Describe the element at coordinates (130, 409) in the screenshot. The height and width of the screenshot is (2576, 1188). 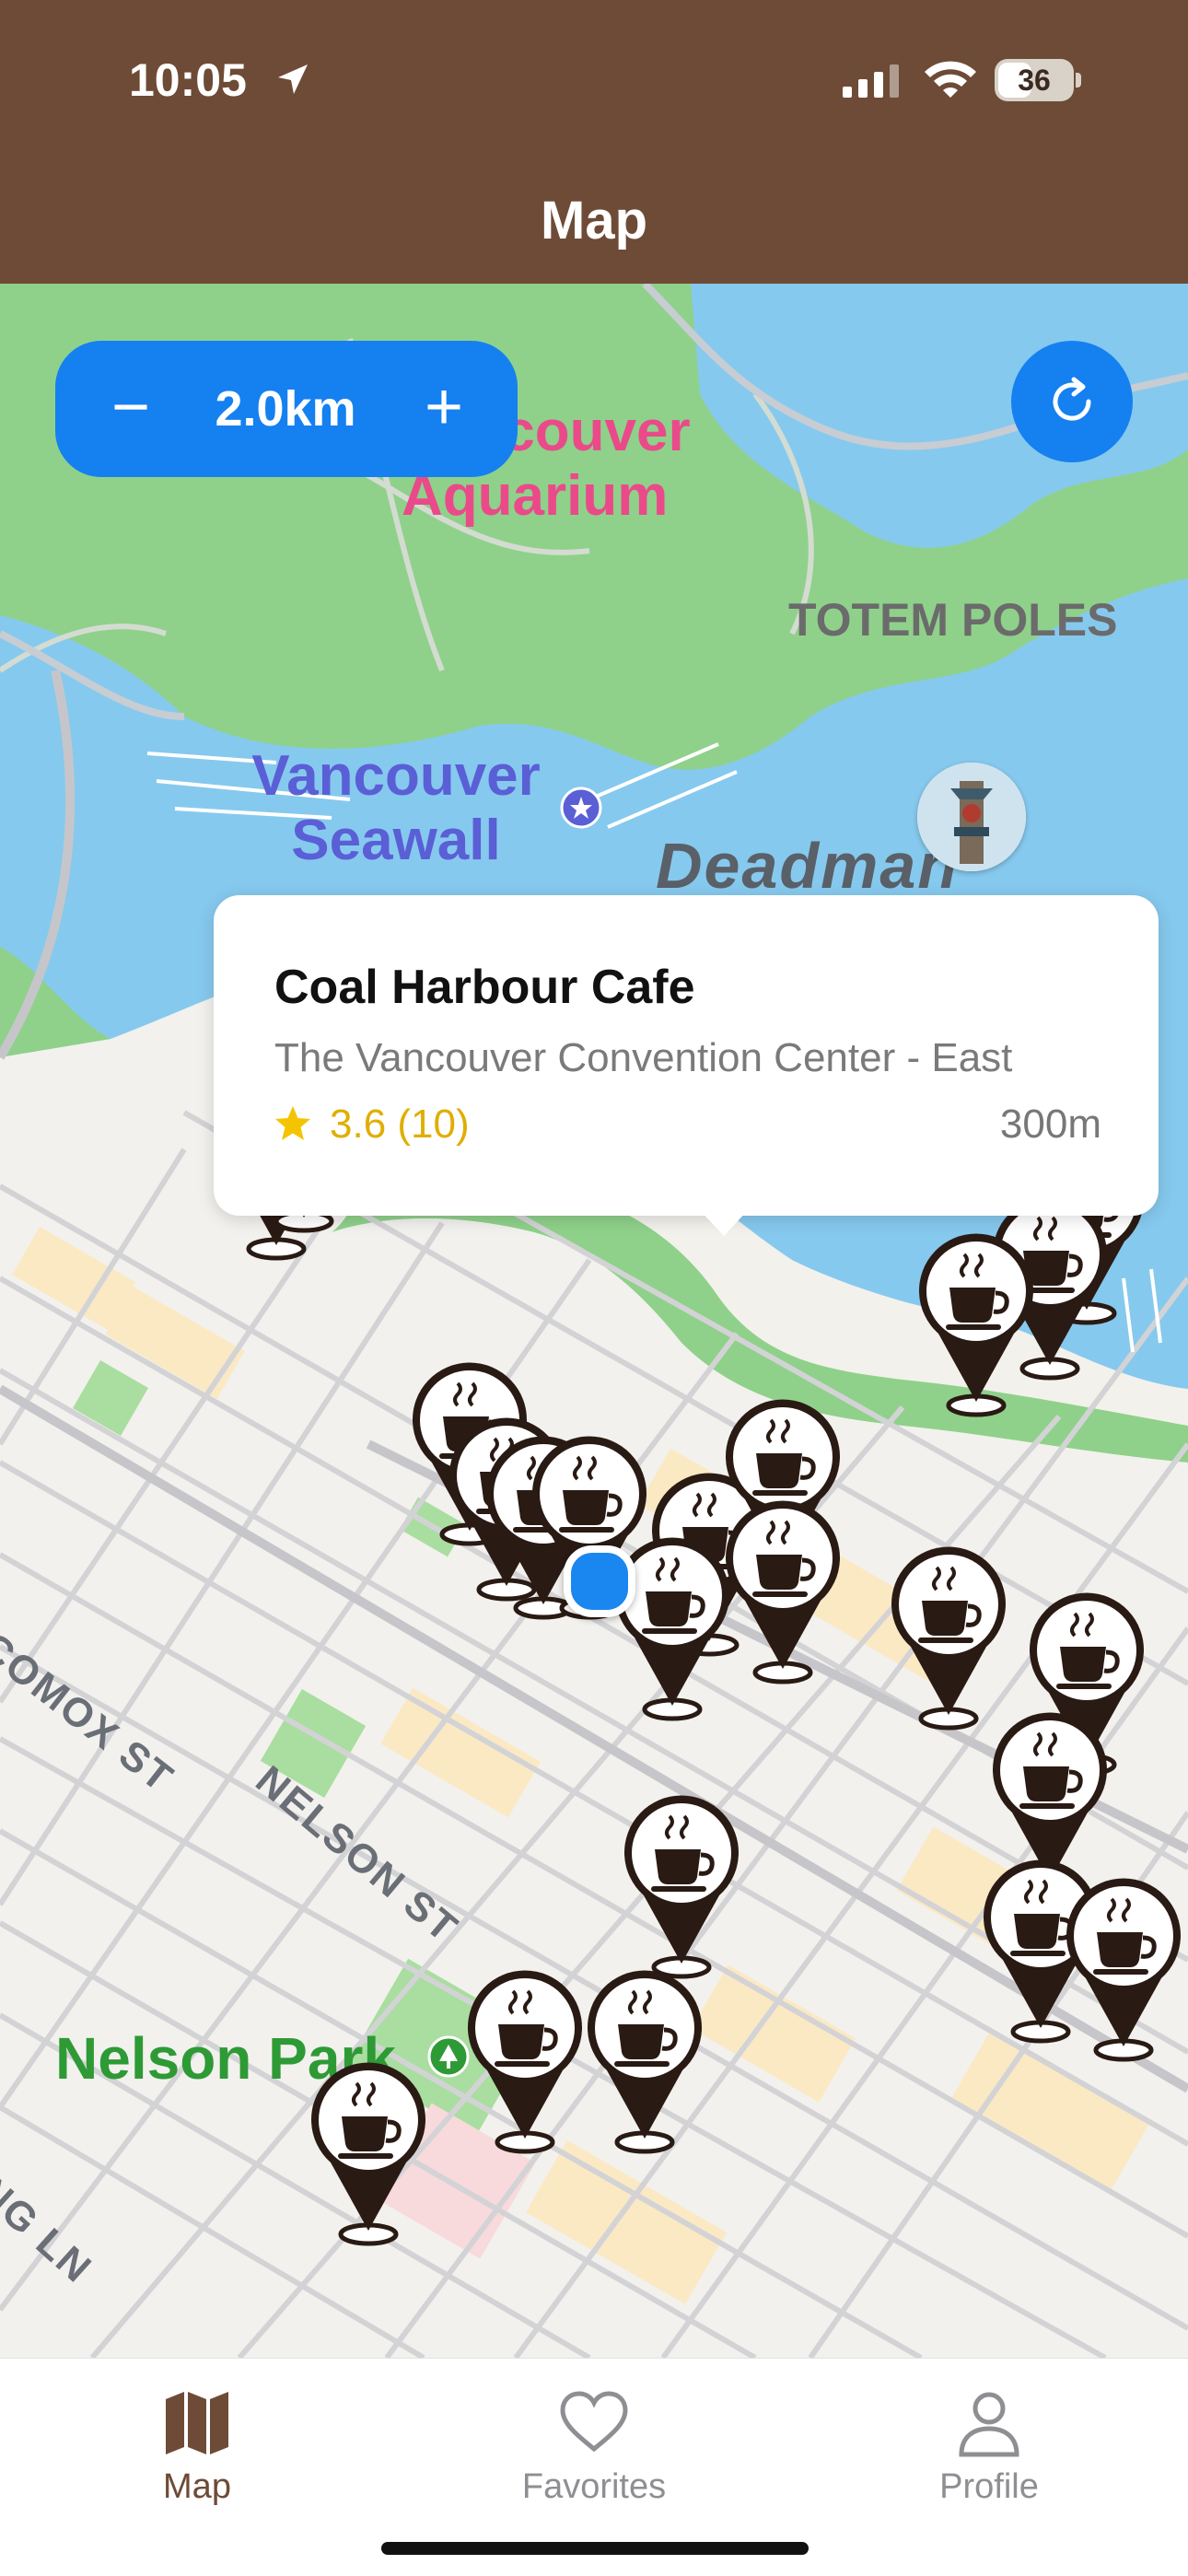
I see `zoom-out-button: −` at that location.